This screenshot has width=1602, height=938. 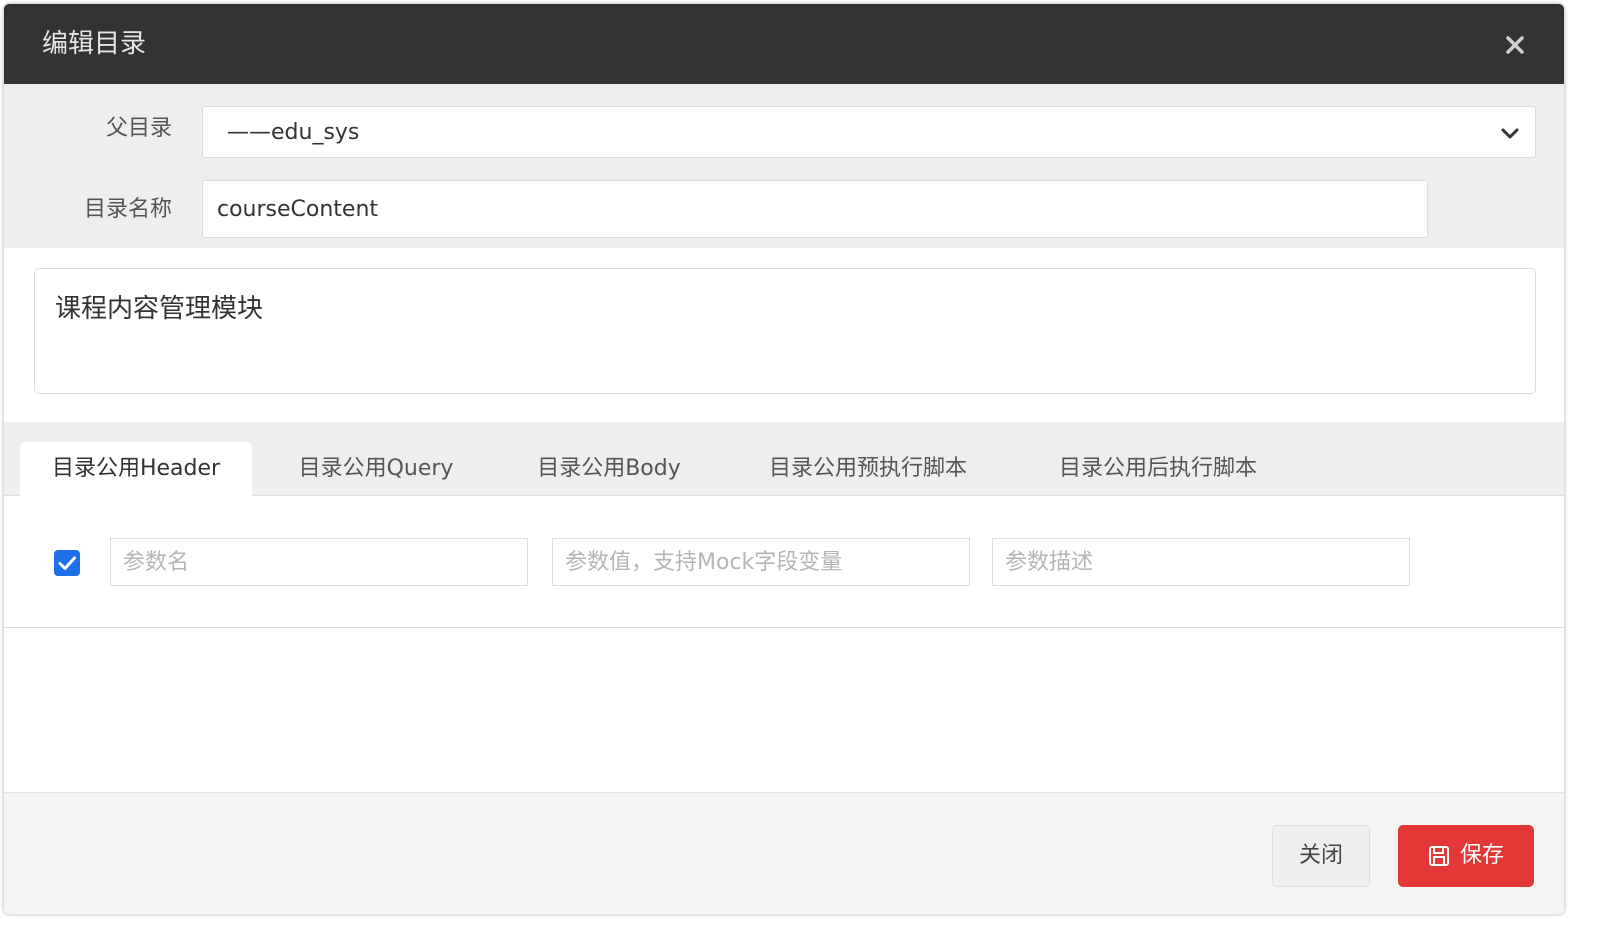 What do you see at coordinates (376, 469) in the screenshot?
I see `tab-query: 目录公用Query` at bounding box center [376, 469].